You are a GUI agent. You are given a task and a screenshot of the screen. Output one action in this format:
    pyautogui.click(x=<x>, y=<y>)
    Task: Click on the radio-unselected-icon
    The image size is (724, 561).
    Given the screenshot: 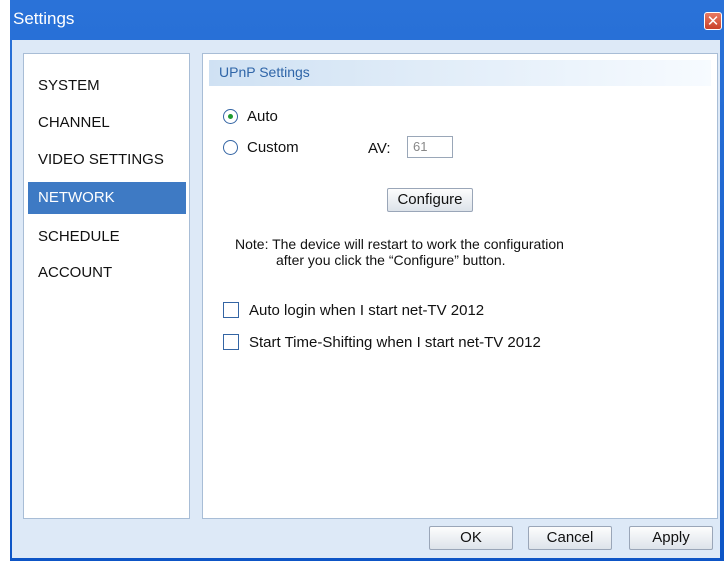 What is the action you would take?
    pyautogui.click(x=230, y=147)
    